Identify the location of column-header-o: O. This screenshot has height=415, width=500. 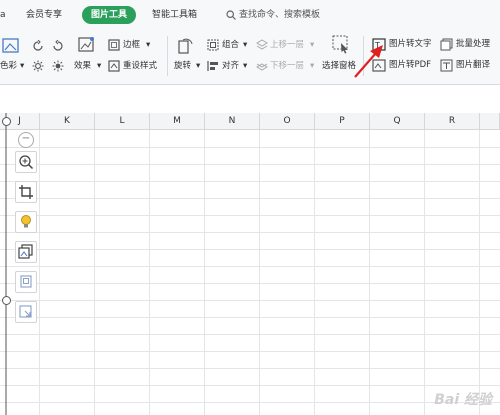
(287, 121).